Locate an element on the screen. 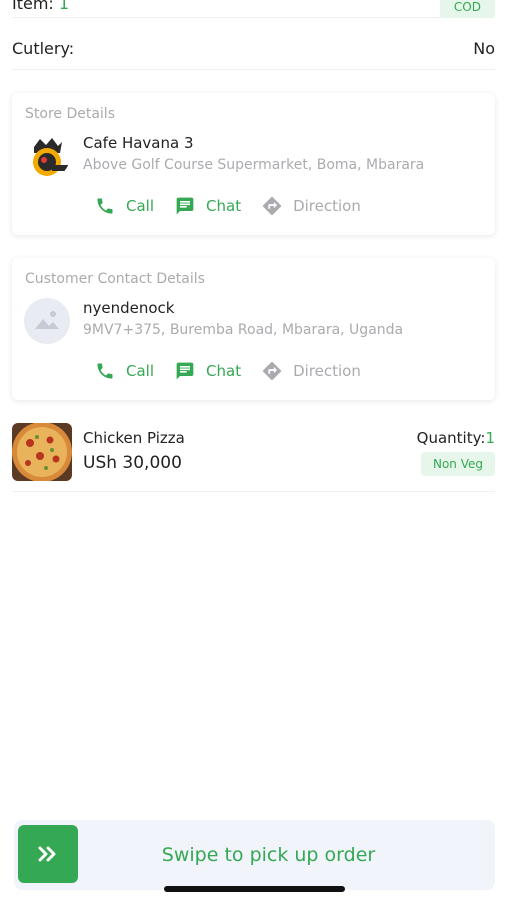  swipe-to-pickup-slider: Swipe to pick up order is located at coordinates (254, 855).